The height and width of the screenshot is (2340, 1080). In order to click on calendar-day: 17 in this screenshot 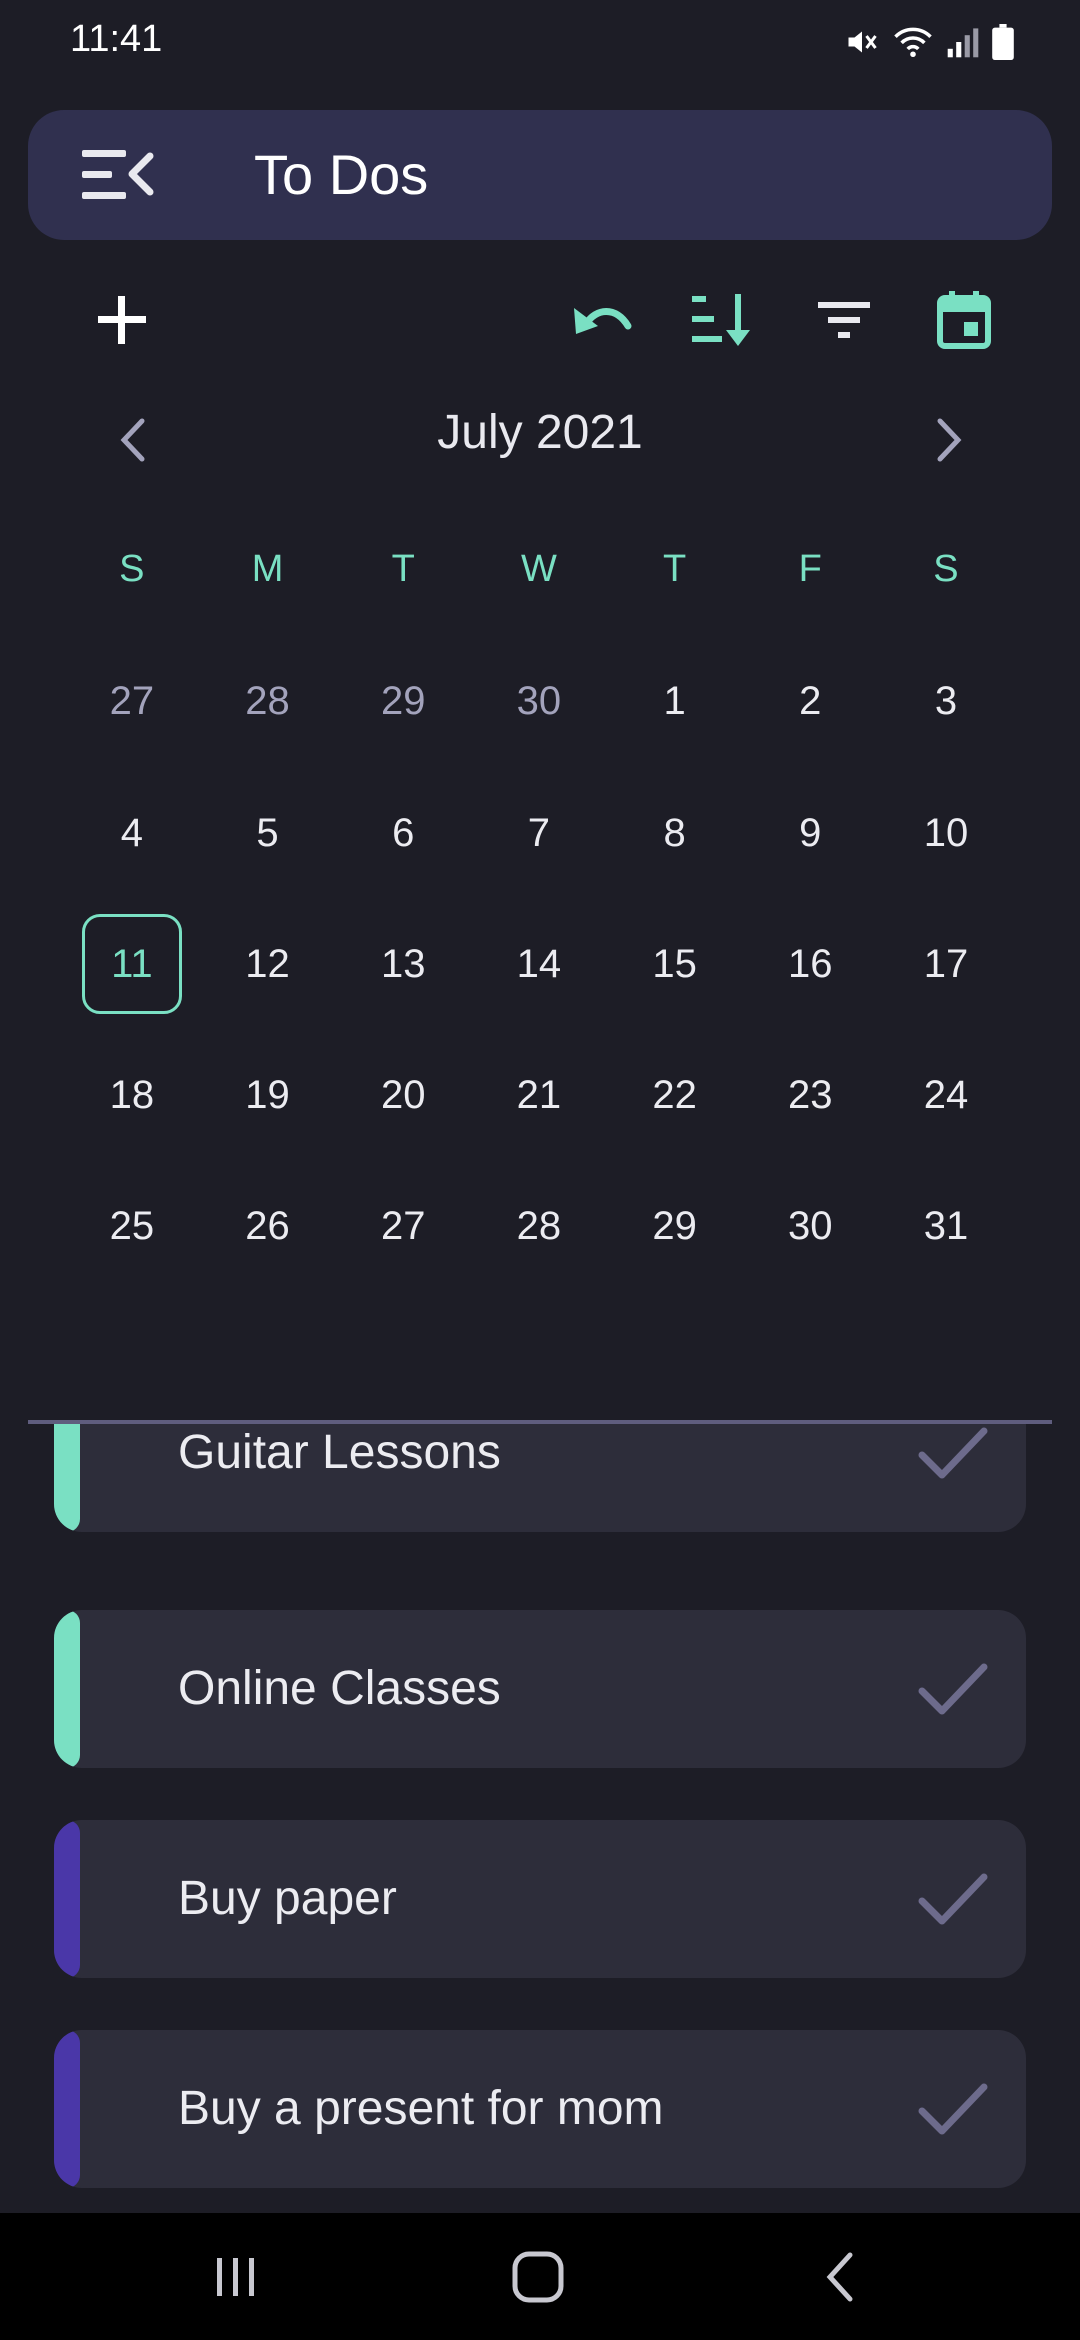, I will do `click(946, 964)`.